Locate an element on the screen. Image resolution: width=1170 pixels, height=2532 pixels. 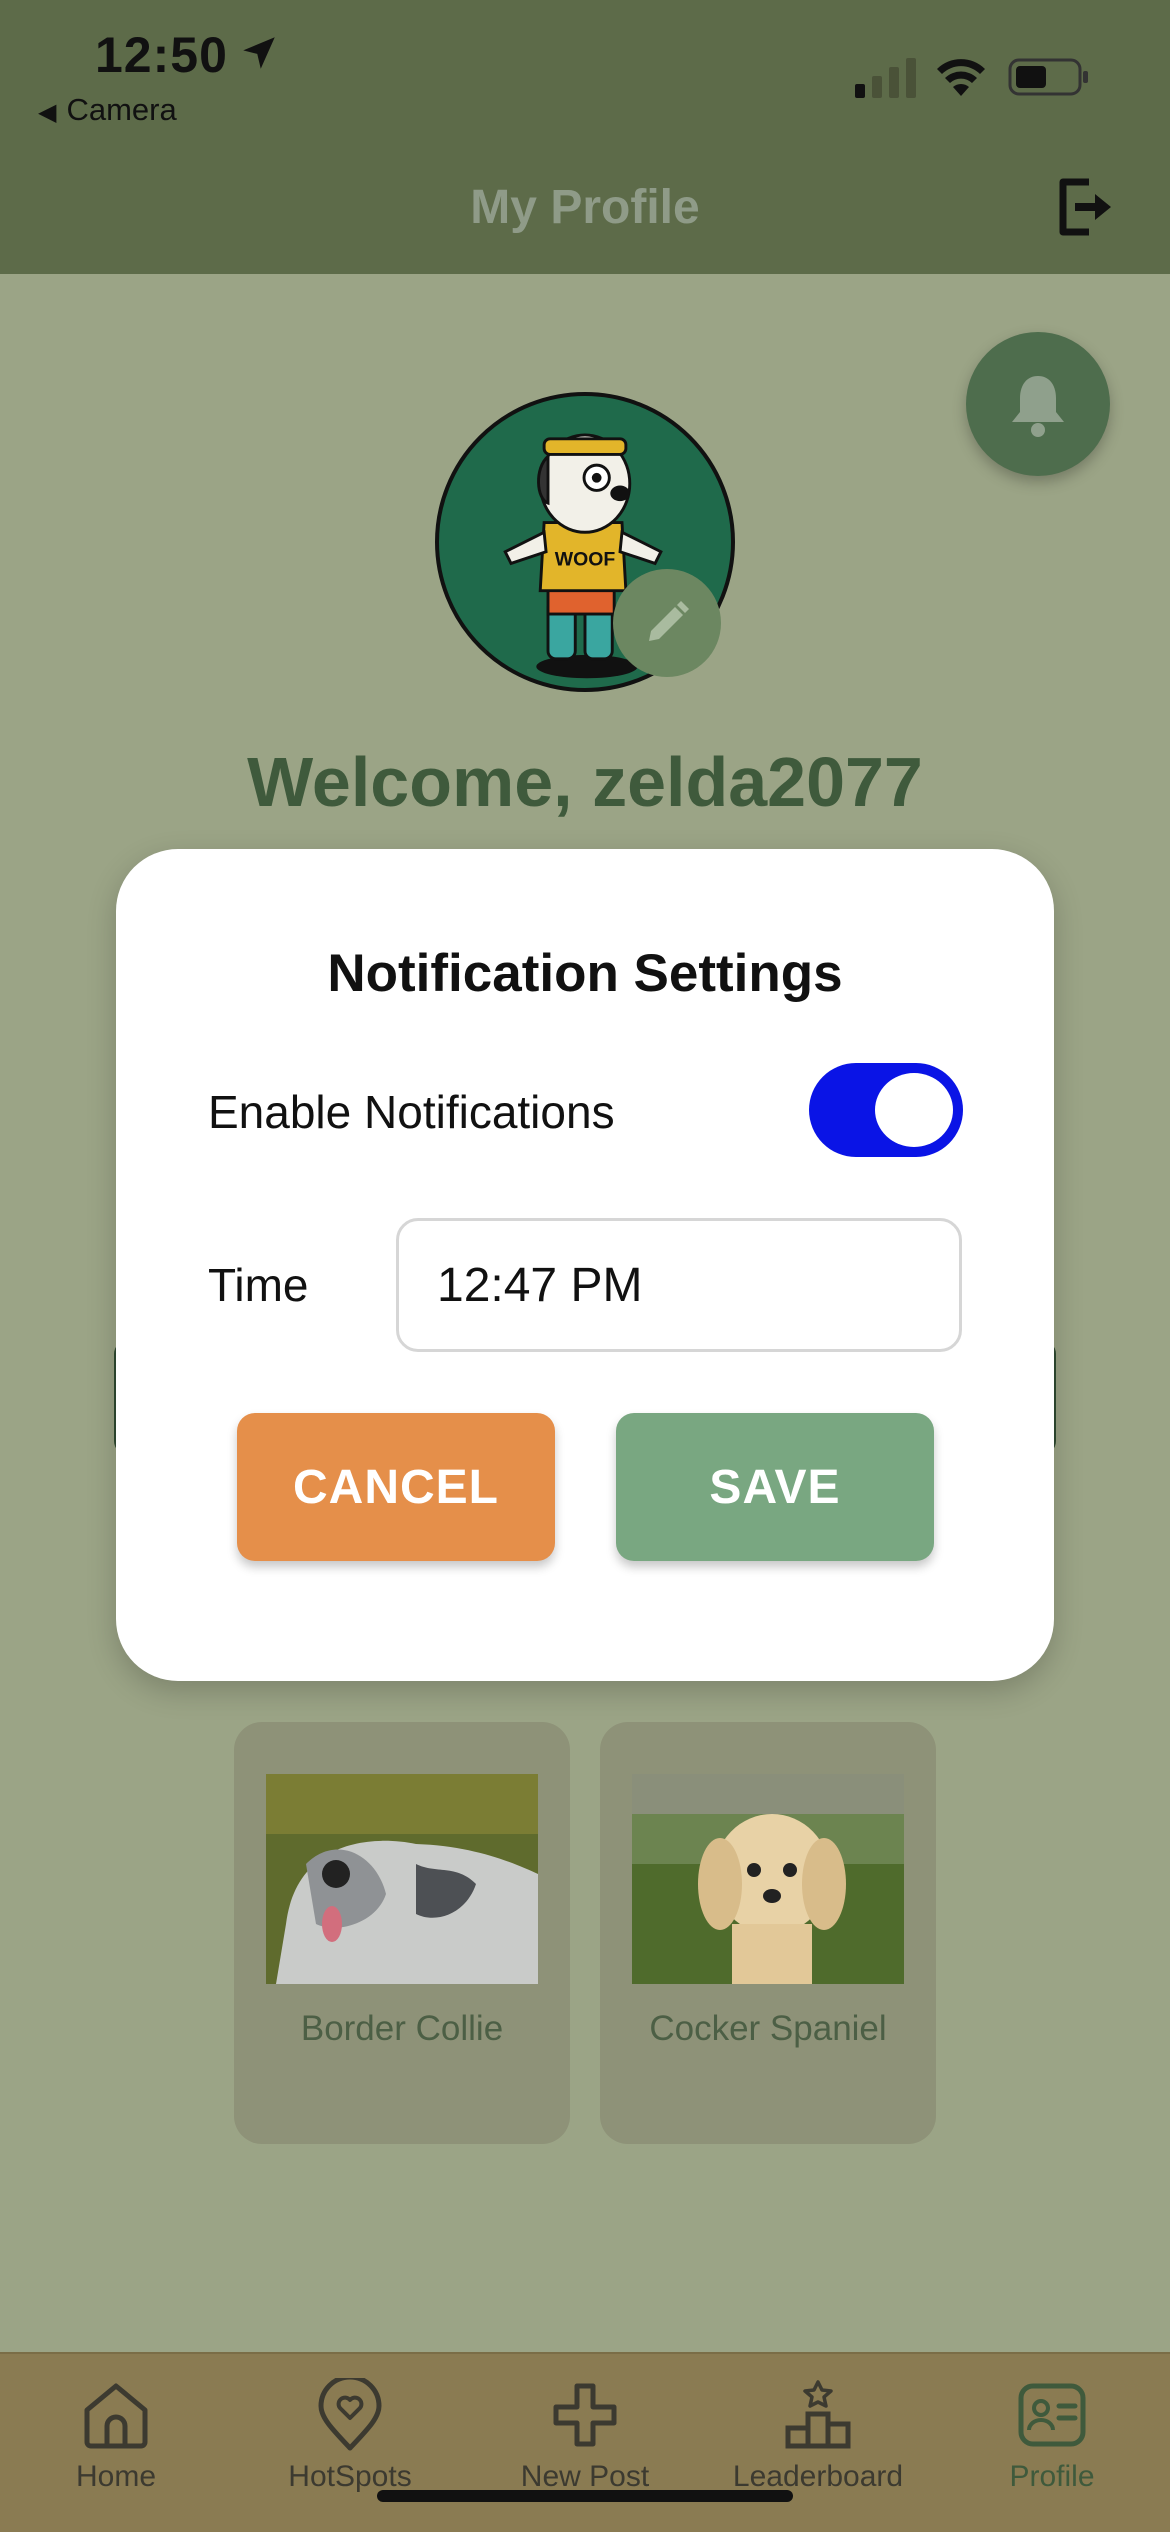
breed-card-cocker-spaniel: Cocker Spaniel is located at coordinates (768, 1933).